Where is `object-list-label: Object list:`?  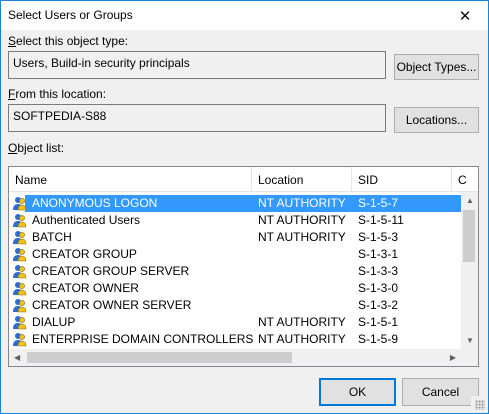
object-list-label: Object list: is located at coordinates (36, 148).